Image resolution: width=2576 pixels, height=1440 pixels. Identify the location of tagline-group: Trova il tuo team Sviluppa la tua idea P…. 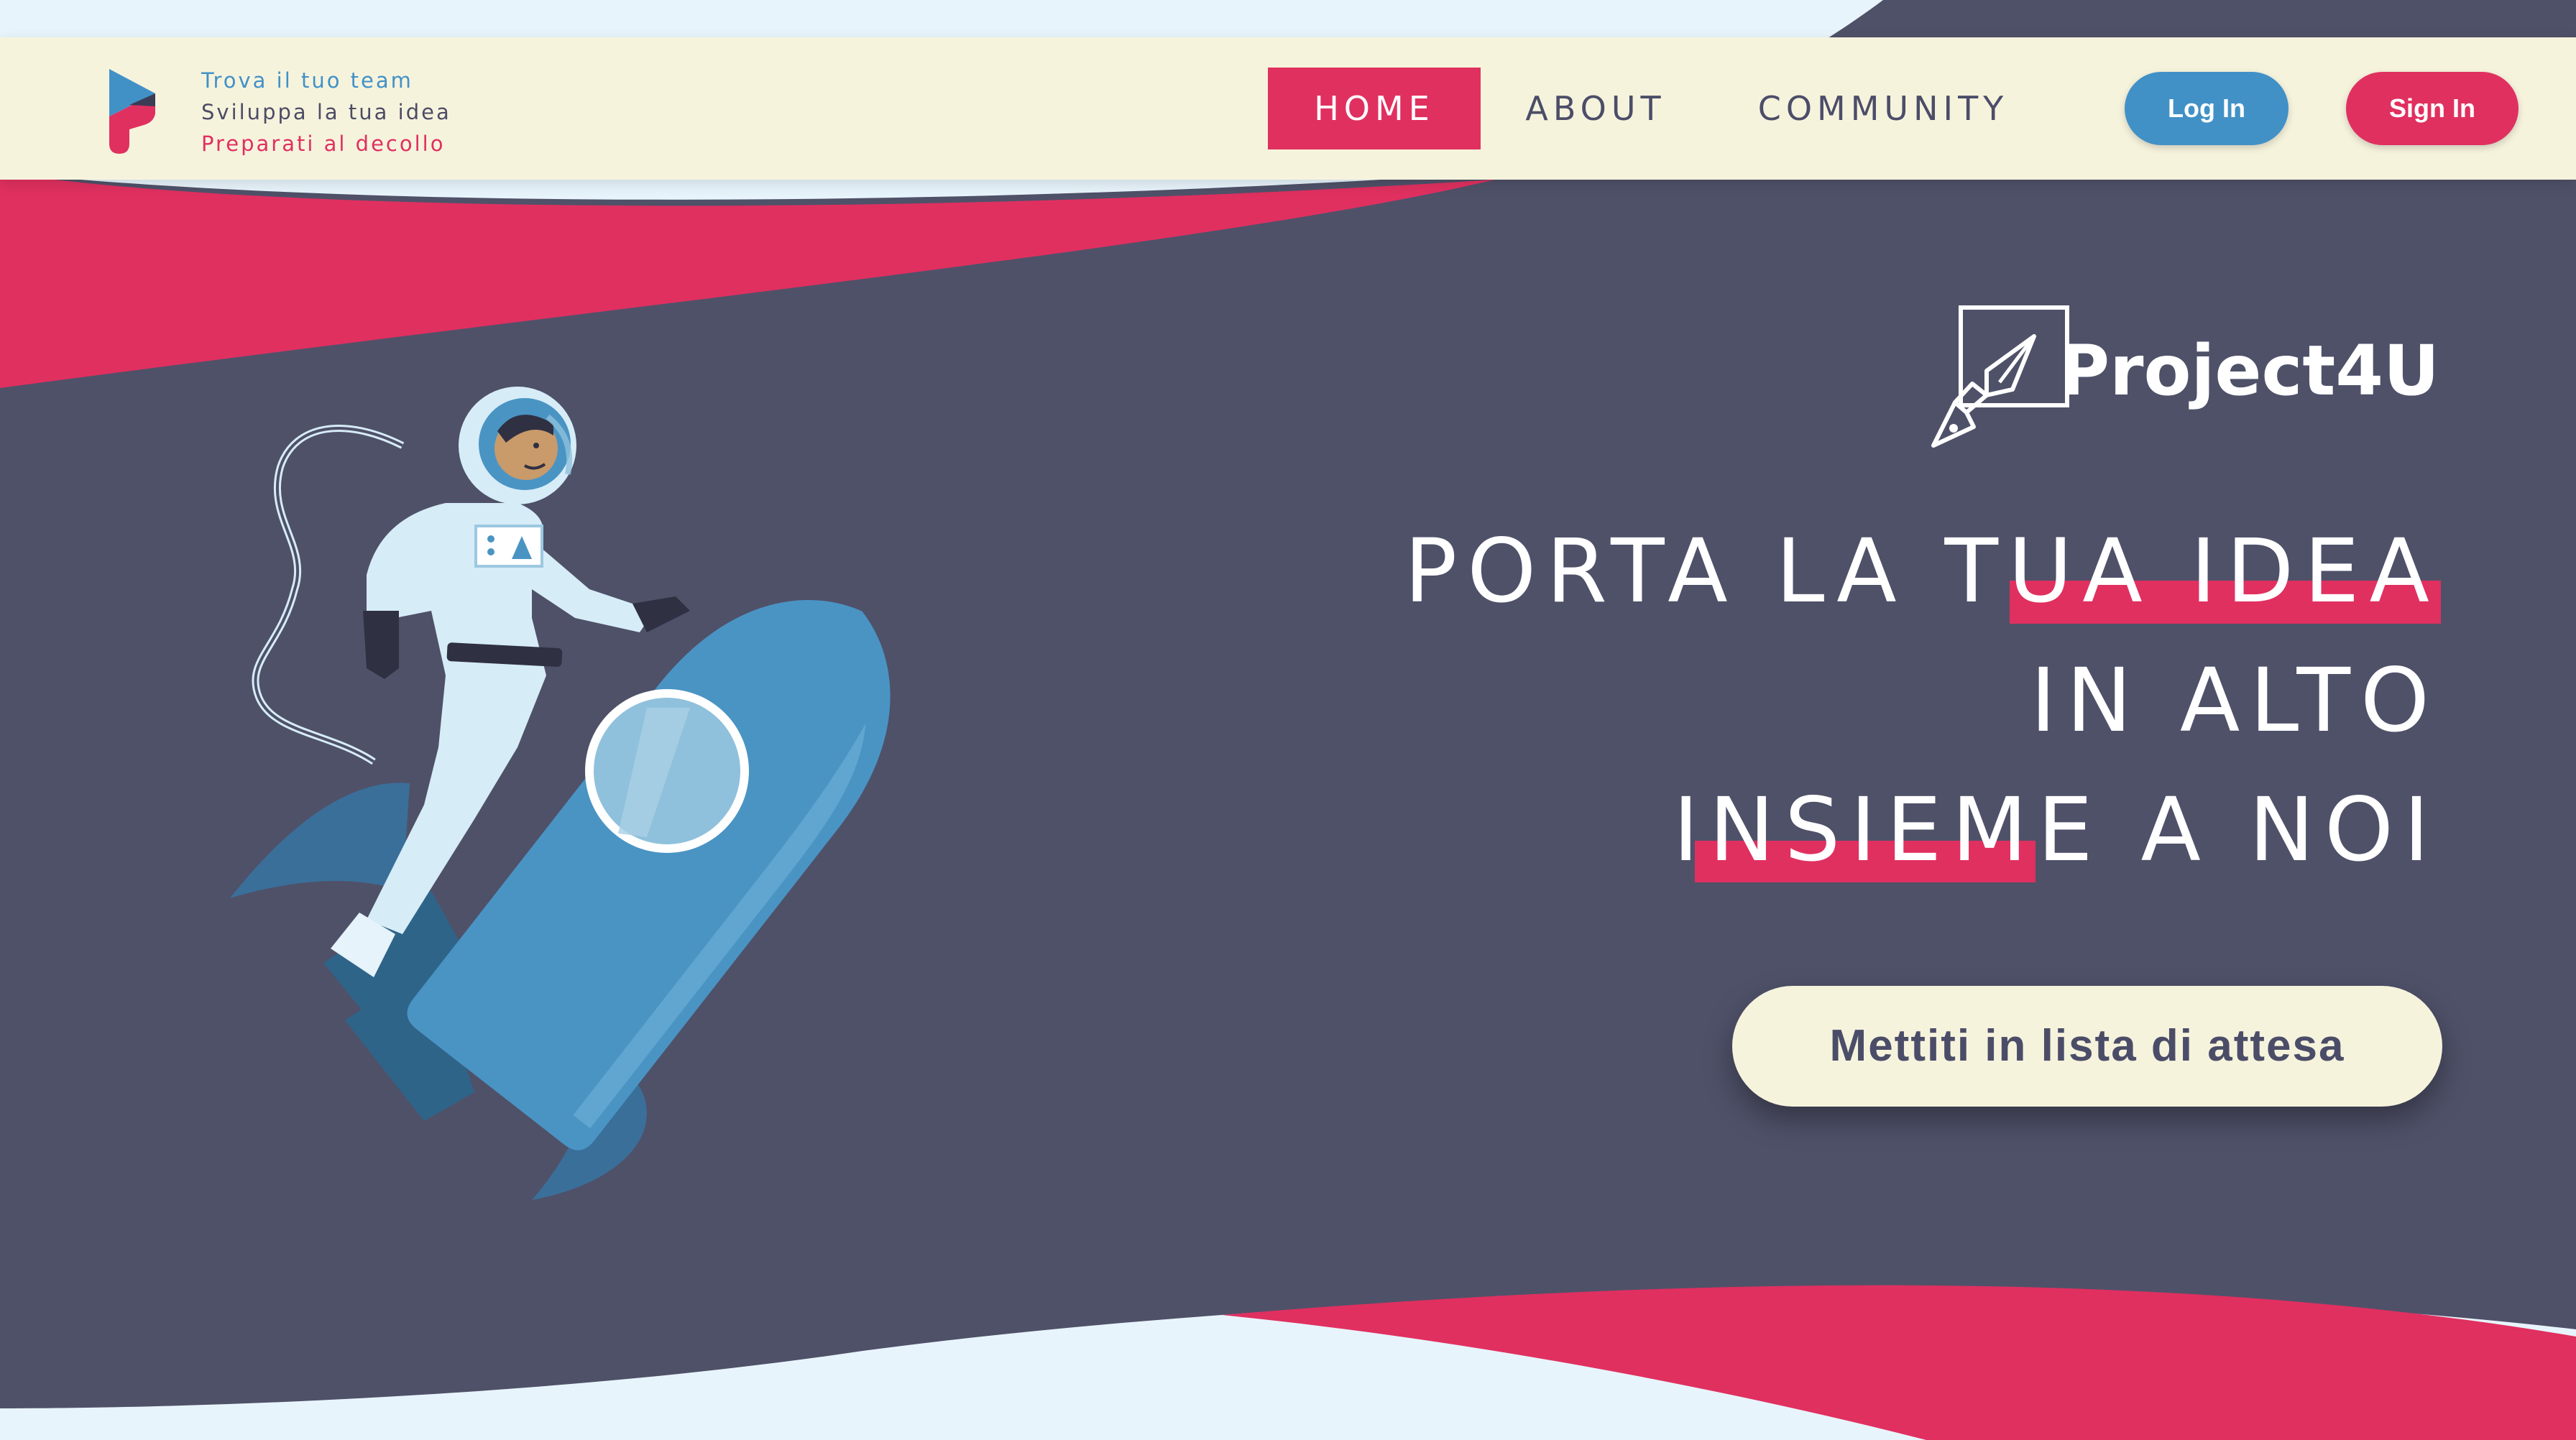
(326, 112).